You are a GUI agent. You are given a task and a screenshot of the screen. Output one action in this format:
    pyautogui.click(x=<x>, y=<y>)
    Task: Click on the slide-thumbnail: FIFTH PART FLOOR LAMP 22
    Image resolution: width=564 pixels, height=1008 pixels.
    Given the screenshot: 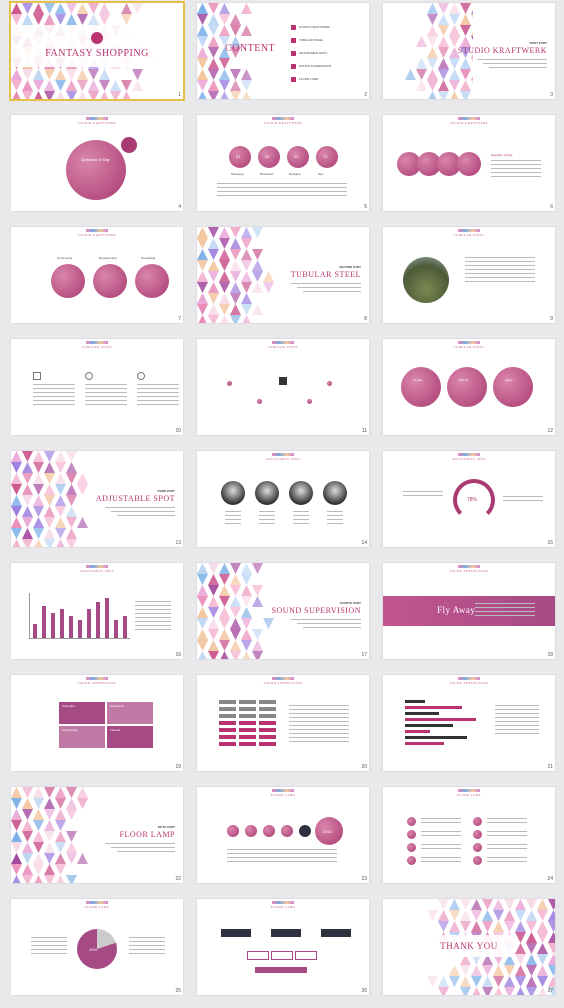 What is the action you would take?
    pyautogui.click(x=97, y=835)
    